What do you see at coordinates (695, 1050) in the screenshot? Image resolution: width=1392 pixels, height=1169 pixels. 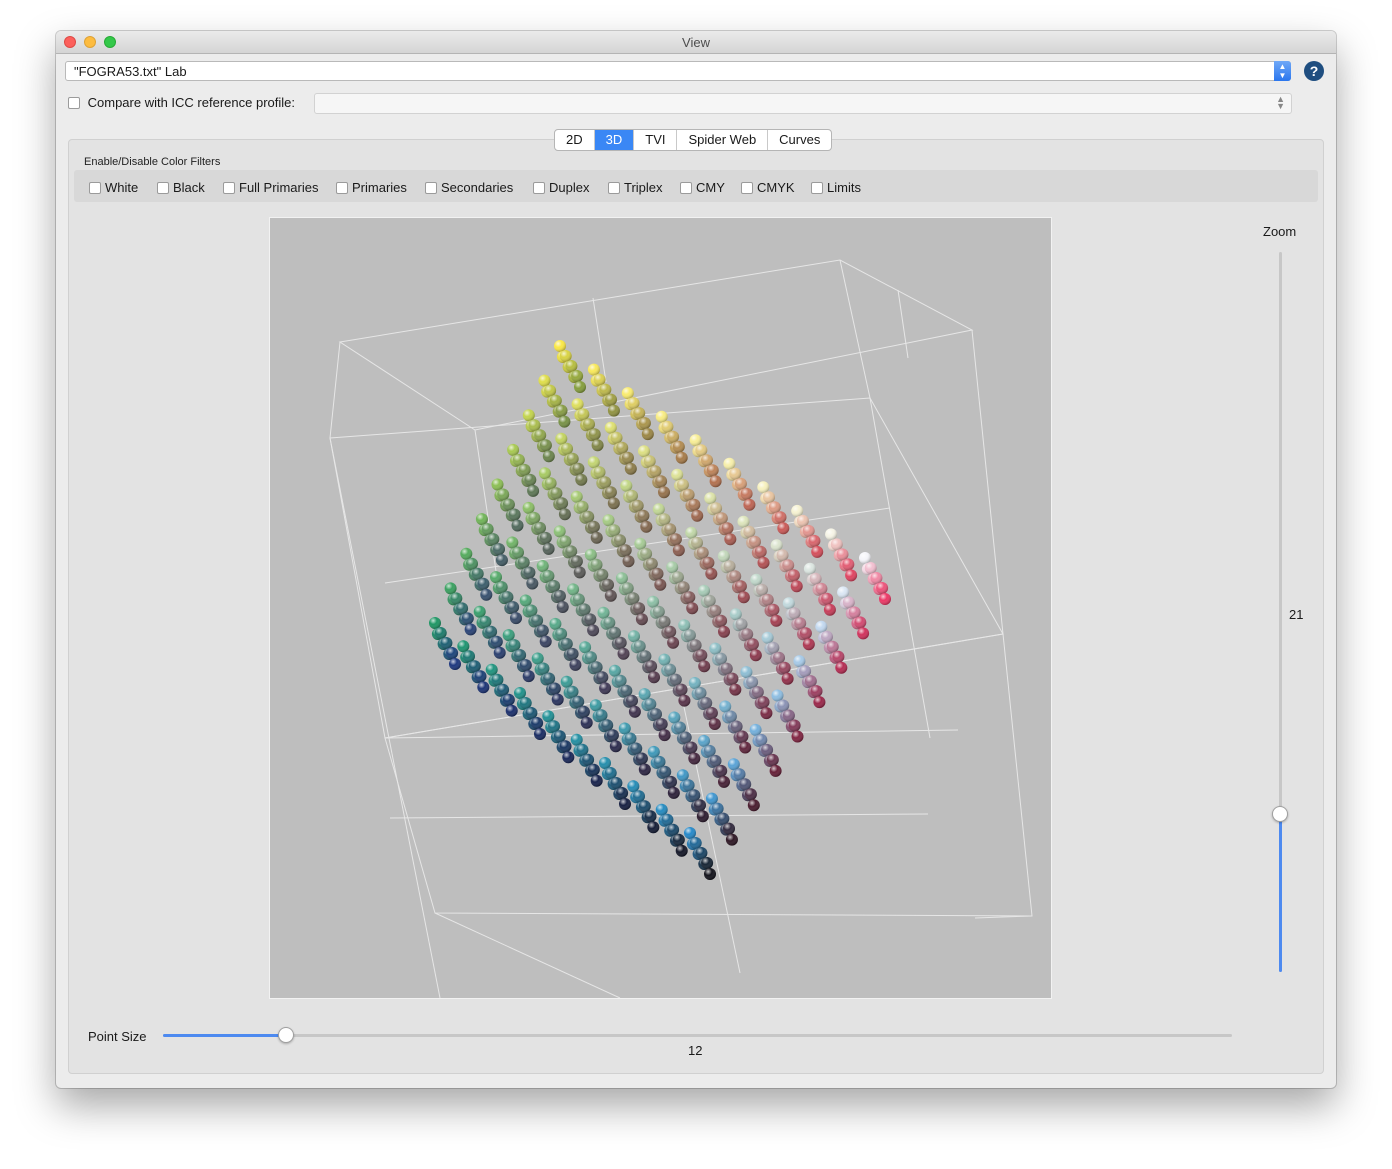 I see `point-size-value: 12` at bounding box center [695, 1050].